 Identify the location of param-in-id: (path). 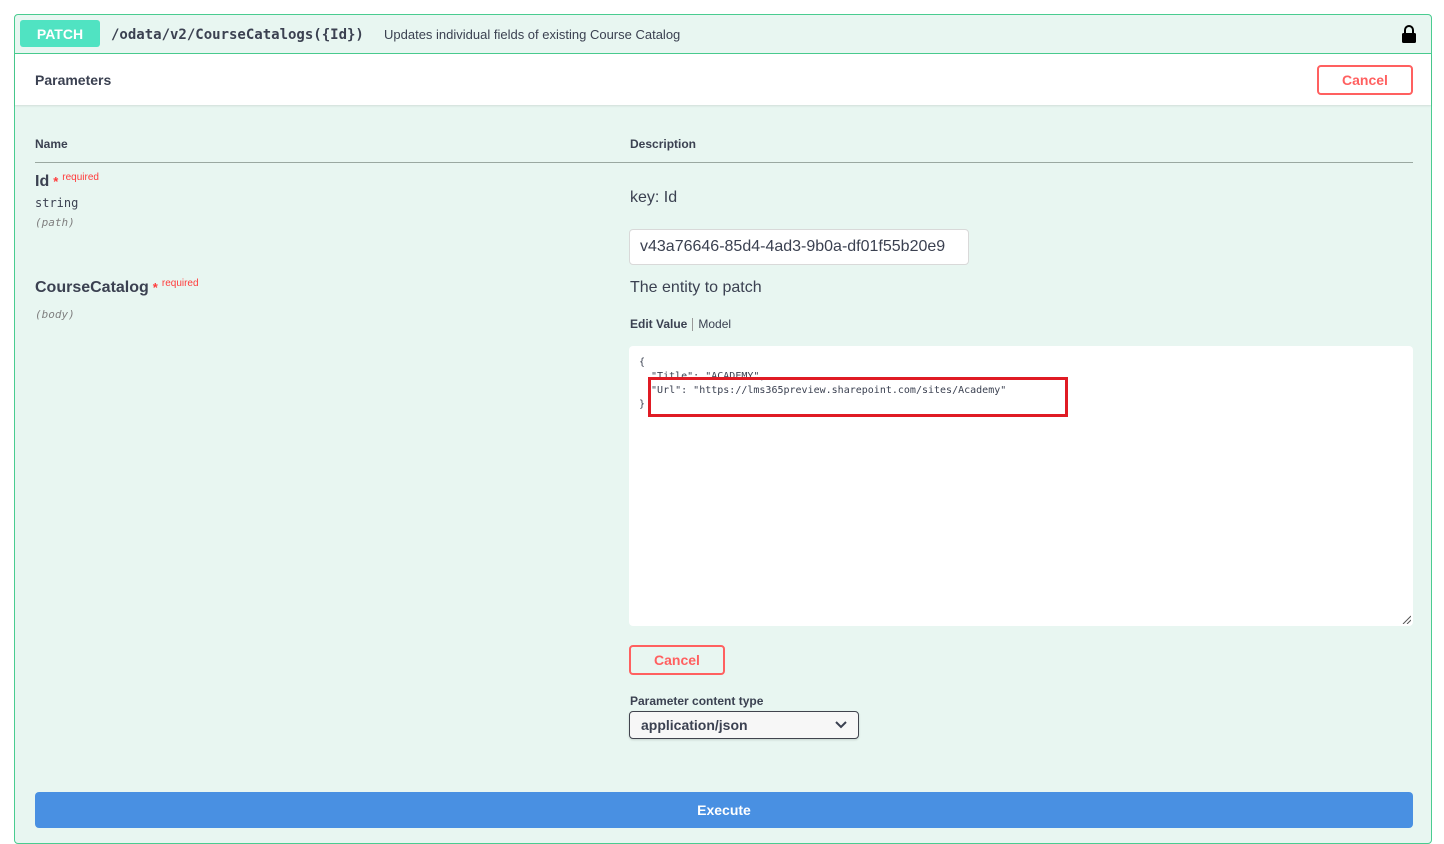
(55, 222).